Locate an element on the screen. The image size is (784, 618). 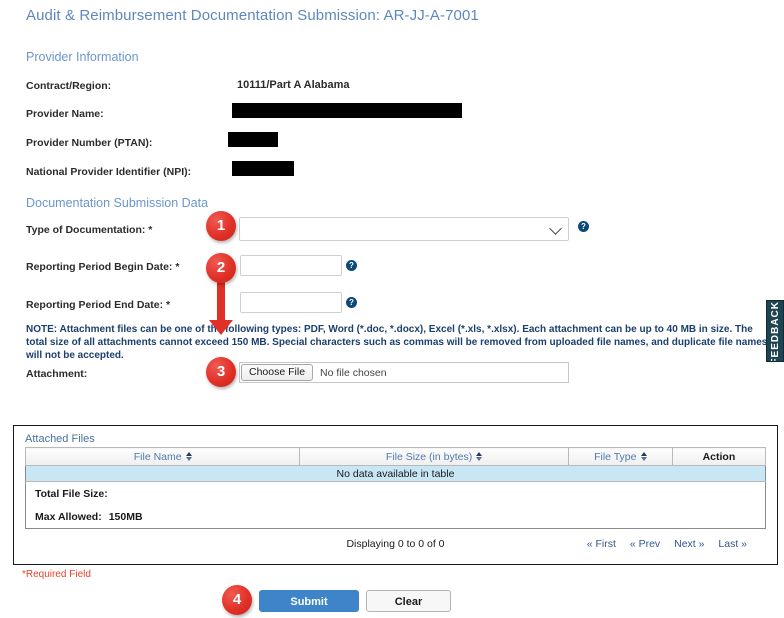
annotation-badge-3: 3 is located at coordinates (221, 372).